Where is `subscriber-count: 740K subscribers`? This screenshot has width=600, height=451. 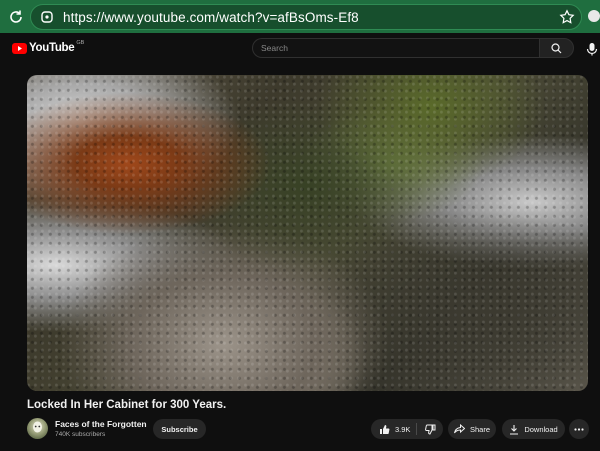
subscriber-count: 740K subscribers is located at coordinates (80, 434).